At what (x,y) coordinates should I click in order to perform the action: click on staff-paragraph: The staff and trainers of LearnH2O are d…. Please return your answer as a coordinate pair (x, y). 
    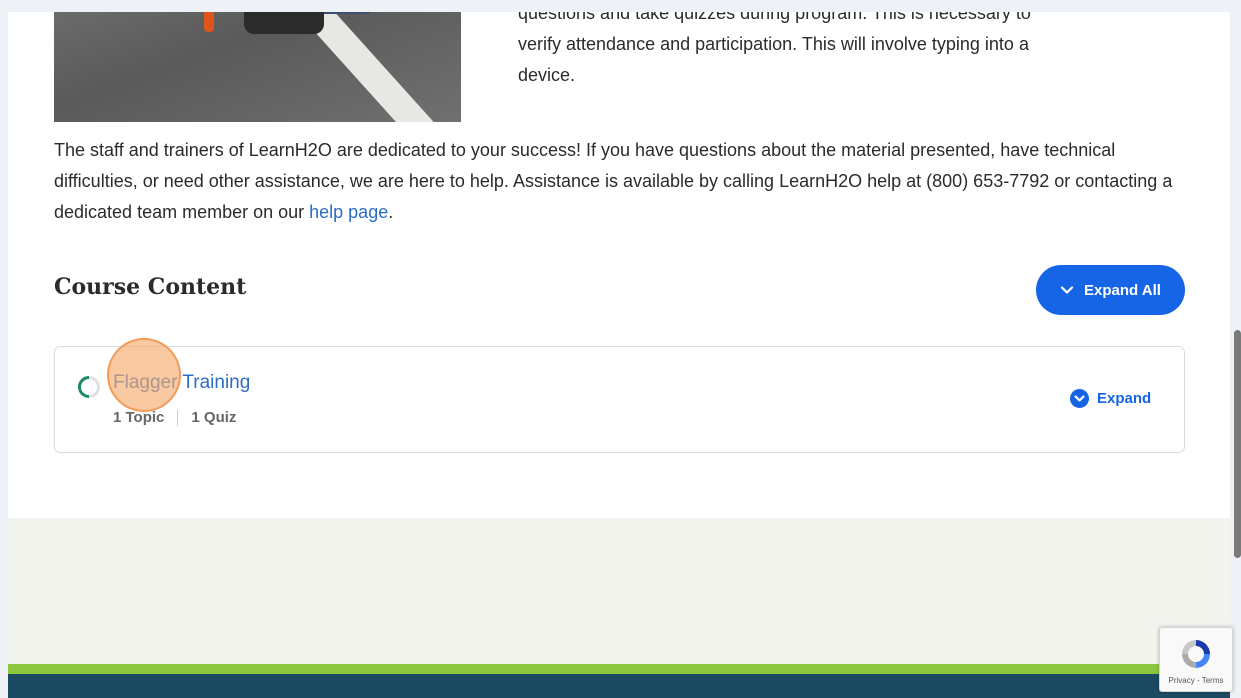
    Looking at the image, I should click on (621, 181).